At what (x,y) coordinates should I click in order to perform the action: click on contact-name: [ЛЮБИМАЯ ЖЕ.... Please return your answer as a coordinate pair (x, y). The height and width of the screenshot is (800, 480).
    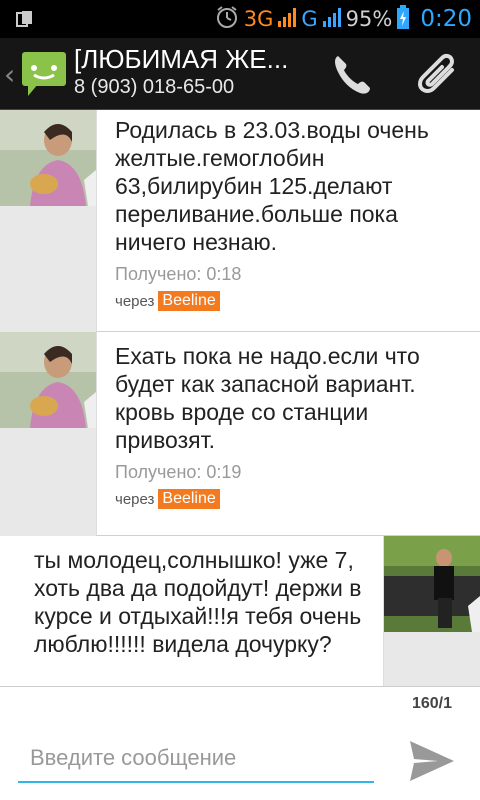
    Looking at the image, I should click on (181, 59).